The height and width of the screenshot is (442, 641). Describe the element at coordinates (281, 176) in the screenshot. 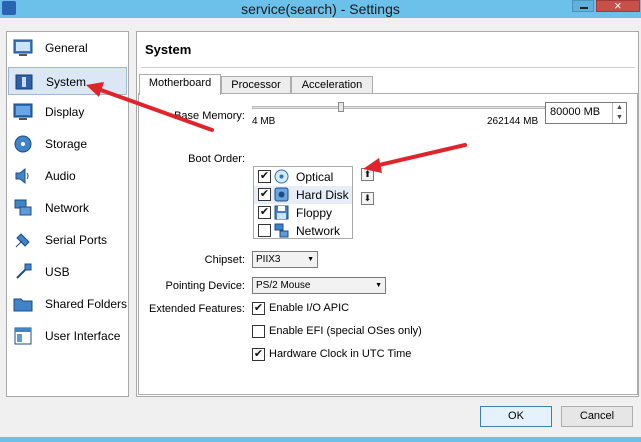

I see `optical-disc-icon` at that location.